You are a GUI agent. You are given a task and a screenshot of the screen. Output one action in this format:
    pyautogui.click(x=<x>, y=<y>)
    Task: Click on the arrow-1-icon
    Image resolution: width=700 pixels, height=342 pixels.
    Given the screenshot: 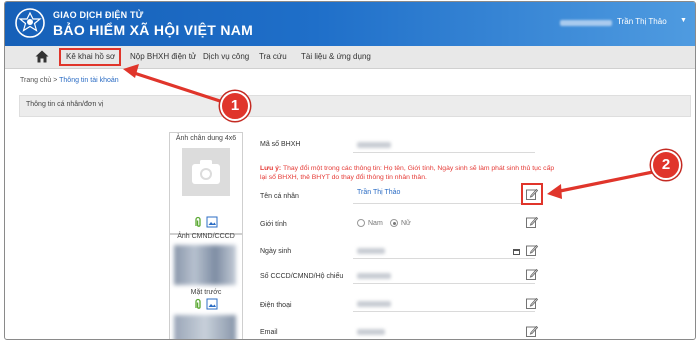 What is the action you would take?
    pyautogui.click(x=174, y=84)
    